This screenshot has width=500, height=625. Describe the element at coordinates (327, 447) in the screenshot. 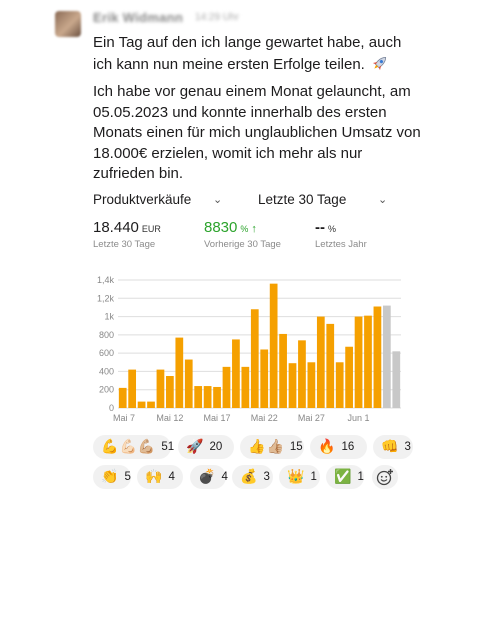

I see `reaction-emoji: 🔥` at that location.